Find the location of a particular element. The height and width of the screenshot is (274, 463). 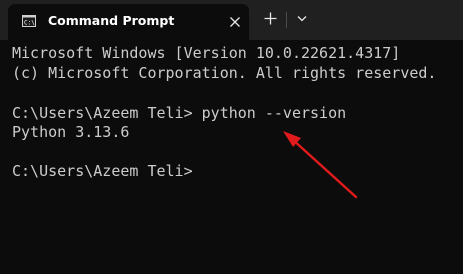

close-icon is located at coordinates (235, 22).